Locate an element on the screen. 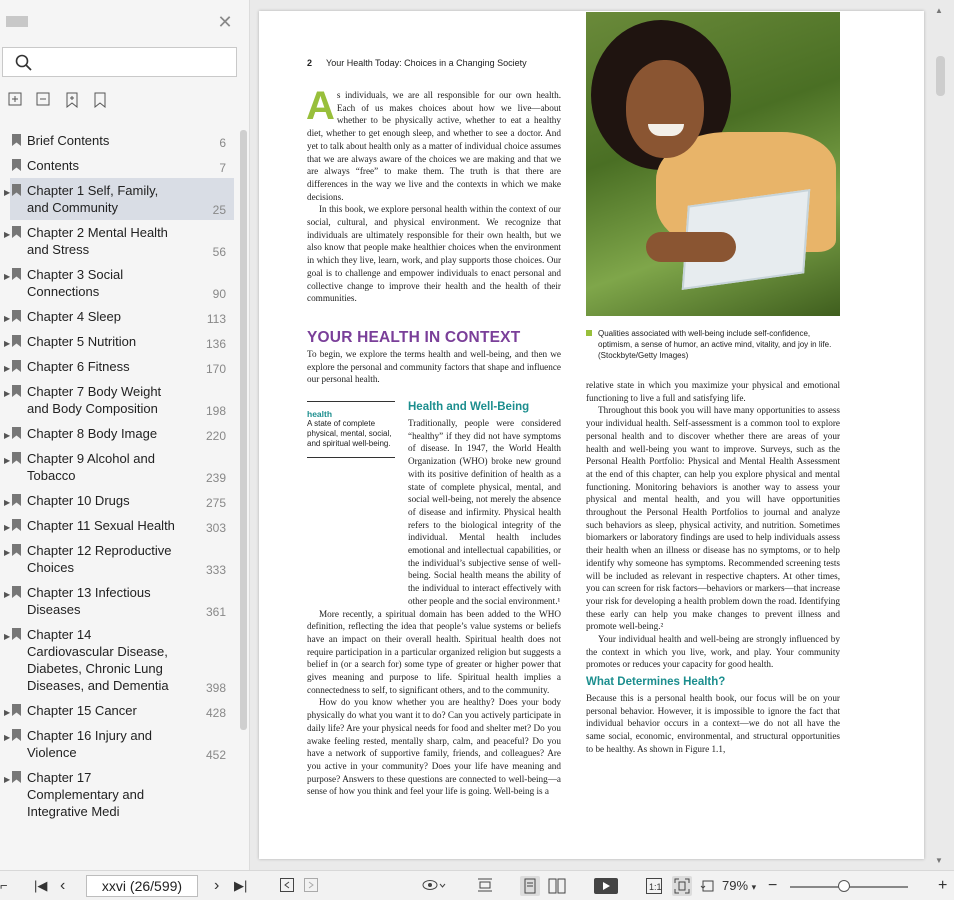 This screenshot has width=954, height=900. sidebar-item: ▶ Chapter 3 Social Connections 90 is located at coordinates (118, 283).